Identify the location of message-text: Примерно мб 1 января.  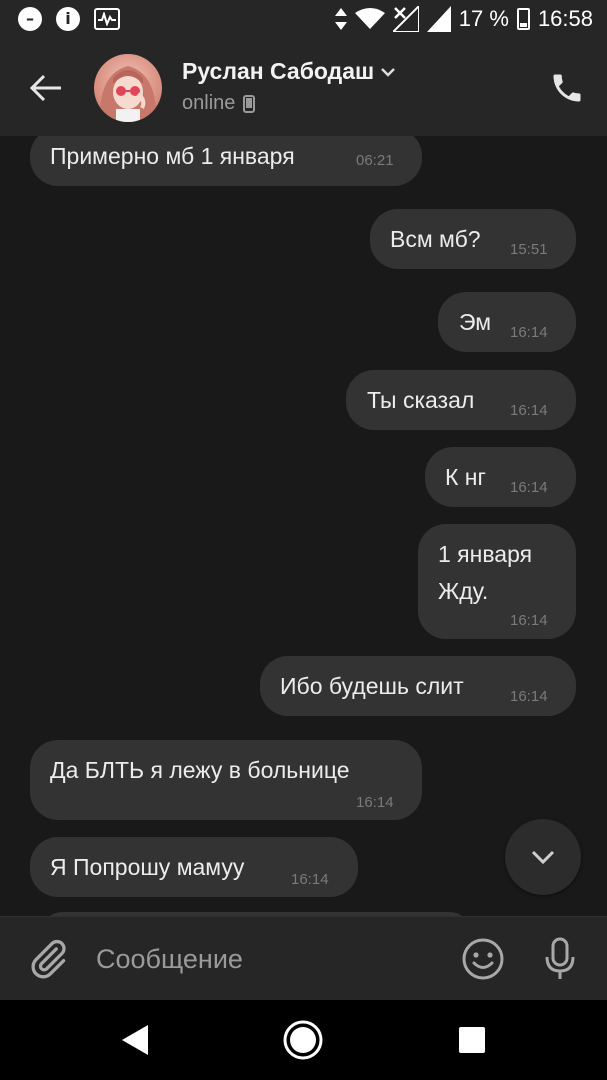
(172, 156).